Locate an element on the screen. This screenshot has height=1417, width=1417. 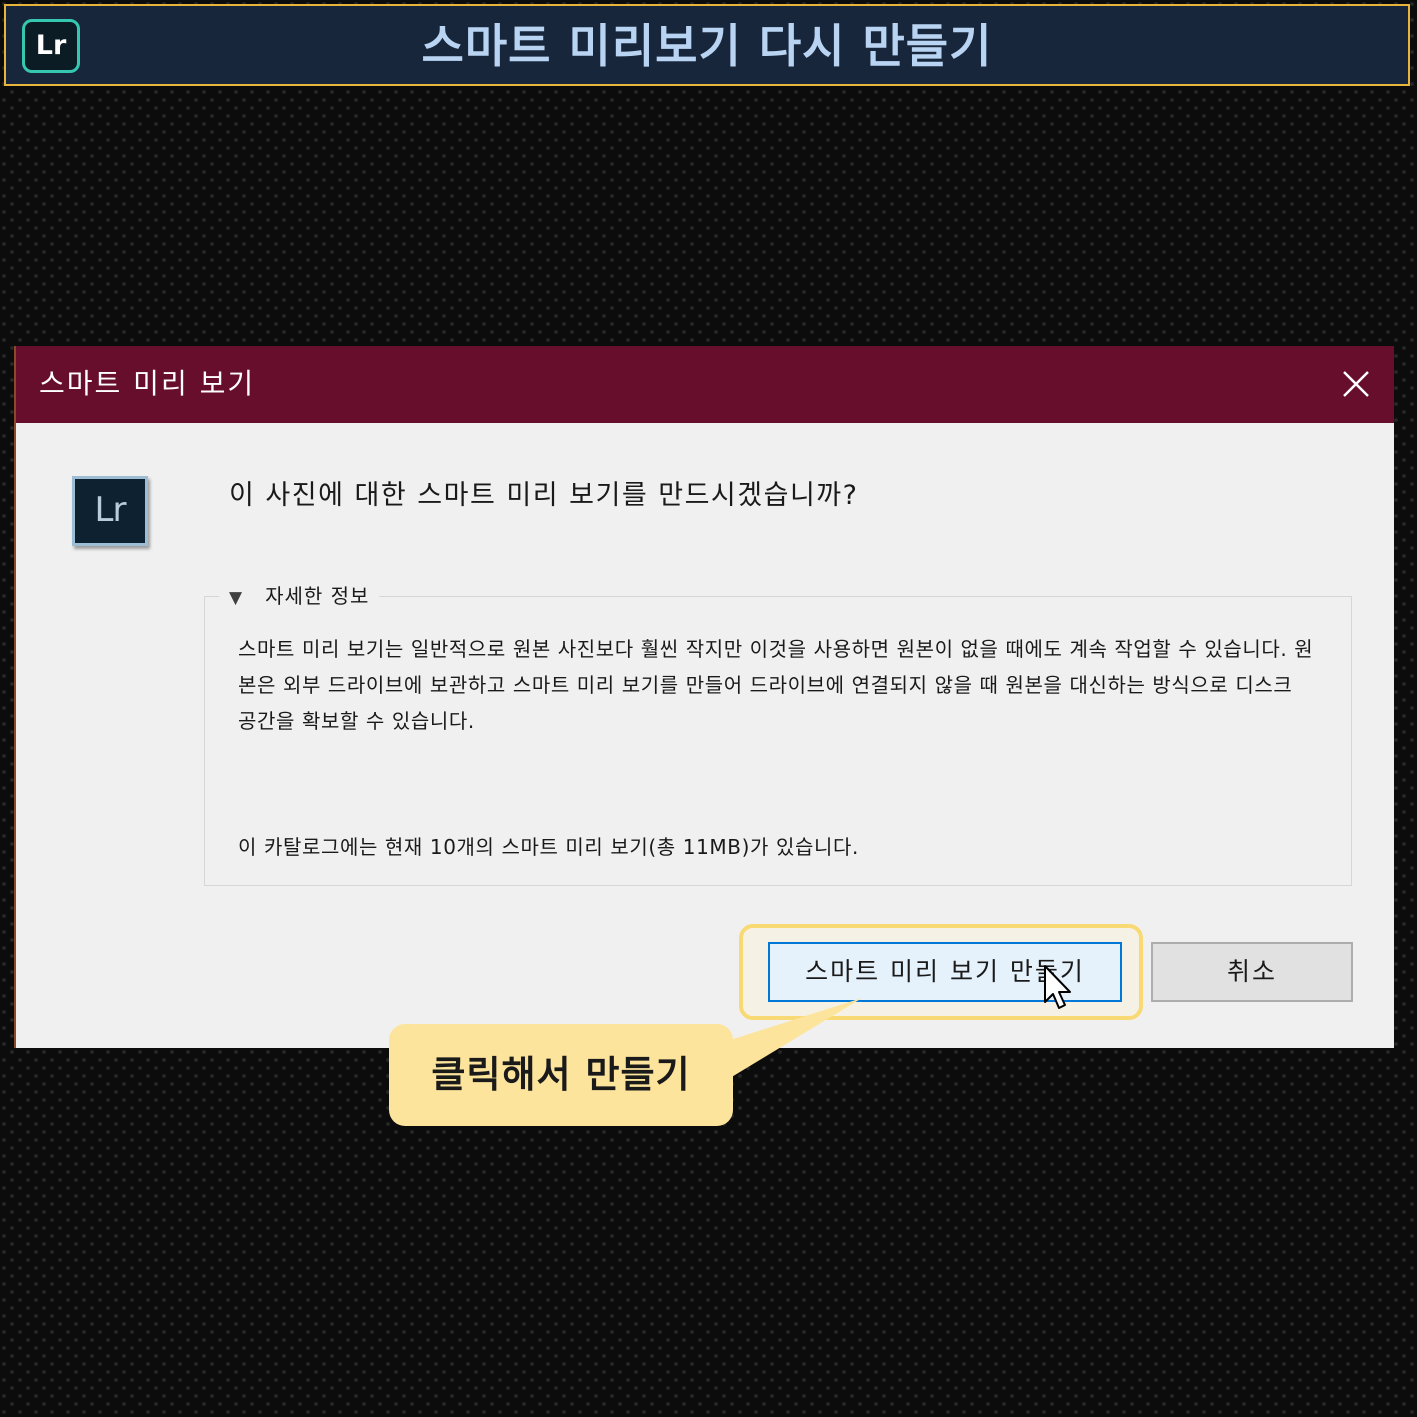
banner-title: 스마트 미리보기 다시 만들기 is located at coordinates (707, 46).